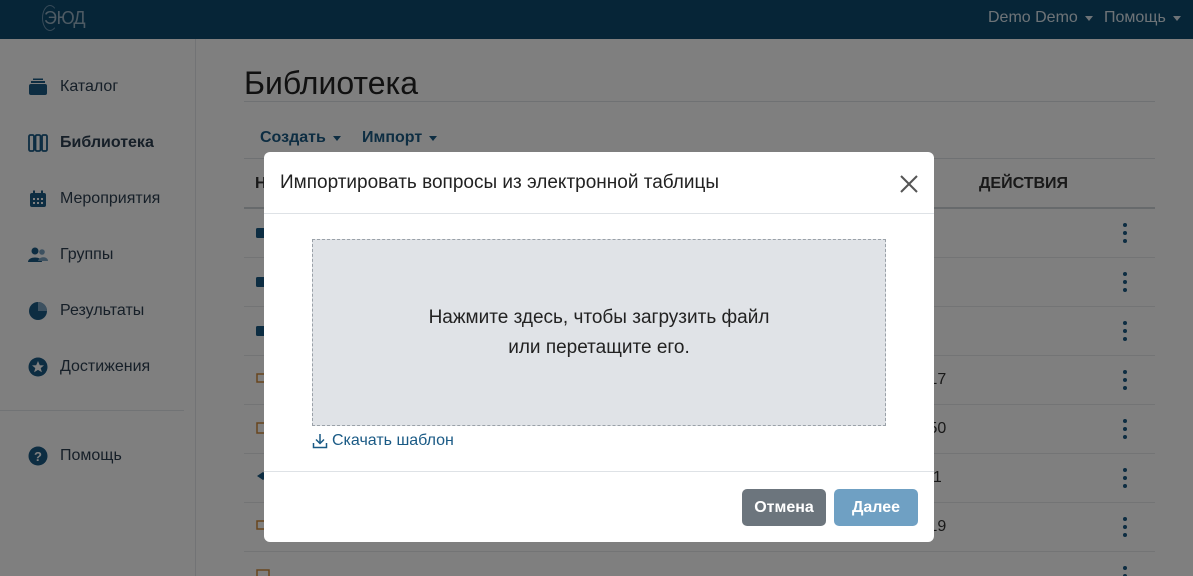 This screenshot has width=1193, height=576. What do you see at coordinates (876, 507) in the screenshot?
I see `next-button: Далее` at bounding box center [876, 507].